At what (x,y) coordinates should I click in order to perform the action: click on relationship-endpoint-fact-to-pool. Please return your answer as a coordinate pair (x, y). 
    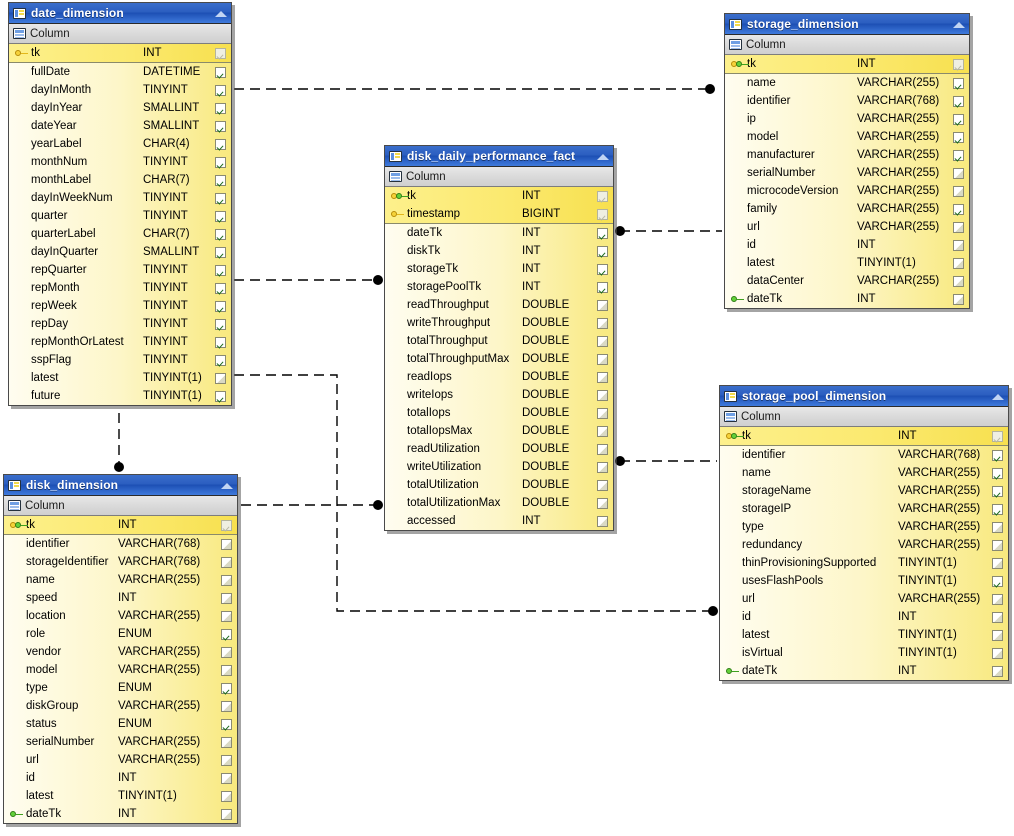
    Looking at the image, I should click on (620, 461).